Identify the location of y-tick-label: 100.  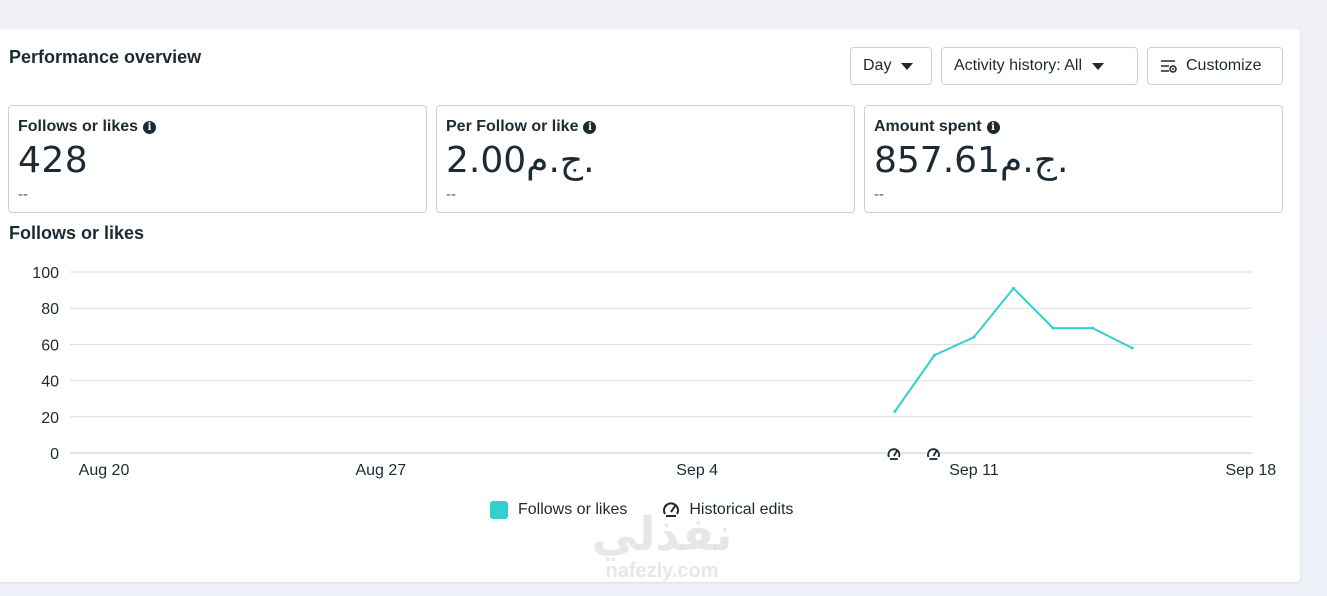
(45, 273).